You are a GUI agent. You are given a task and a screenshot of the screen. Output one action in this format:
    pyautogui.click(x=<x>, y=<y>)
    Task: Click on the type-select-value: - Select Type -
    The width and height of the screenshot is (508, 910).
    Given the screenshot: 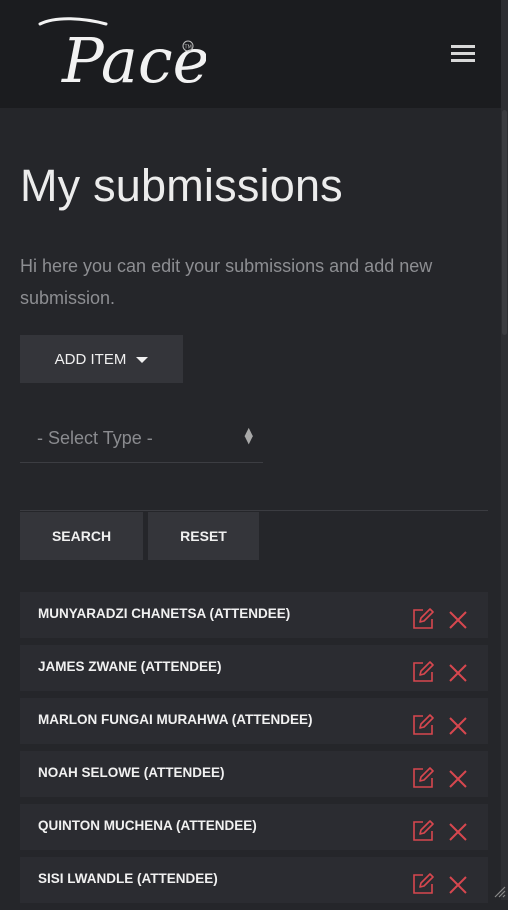 What is the action you would take?
    pyautogui.click(x=95, y=438)
    